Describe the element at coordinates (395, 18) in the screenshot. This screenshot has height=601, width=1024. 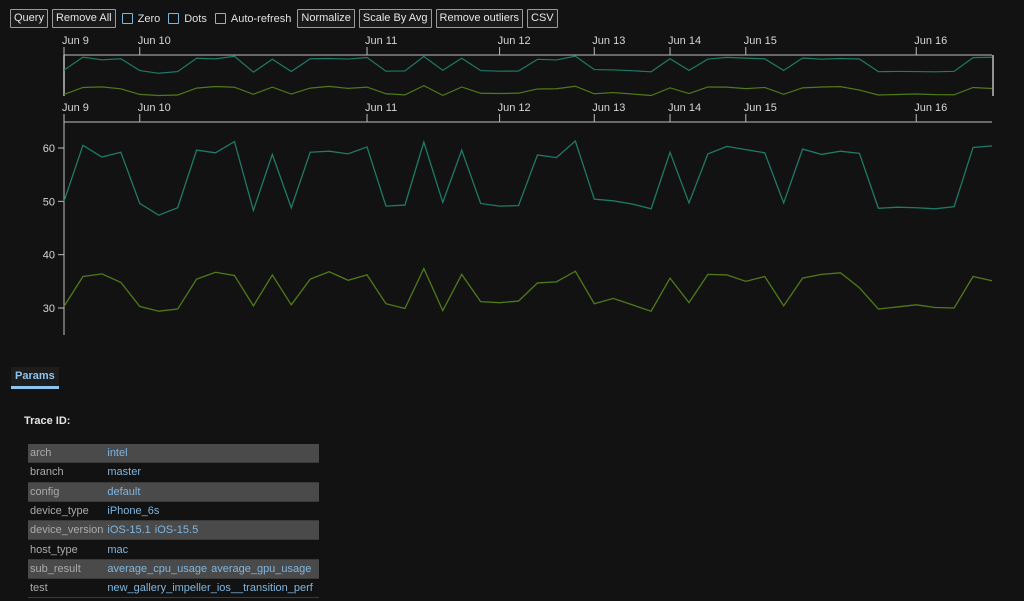
I see `scale-by-avg-button: Scale By Avg` at that location.